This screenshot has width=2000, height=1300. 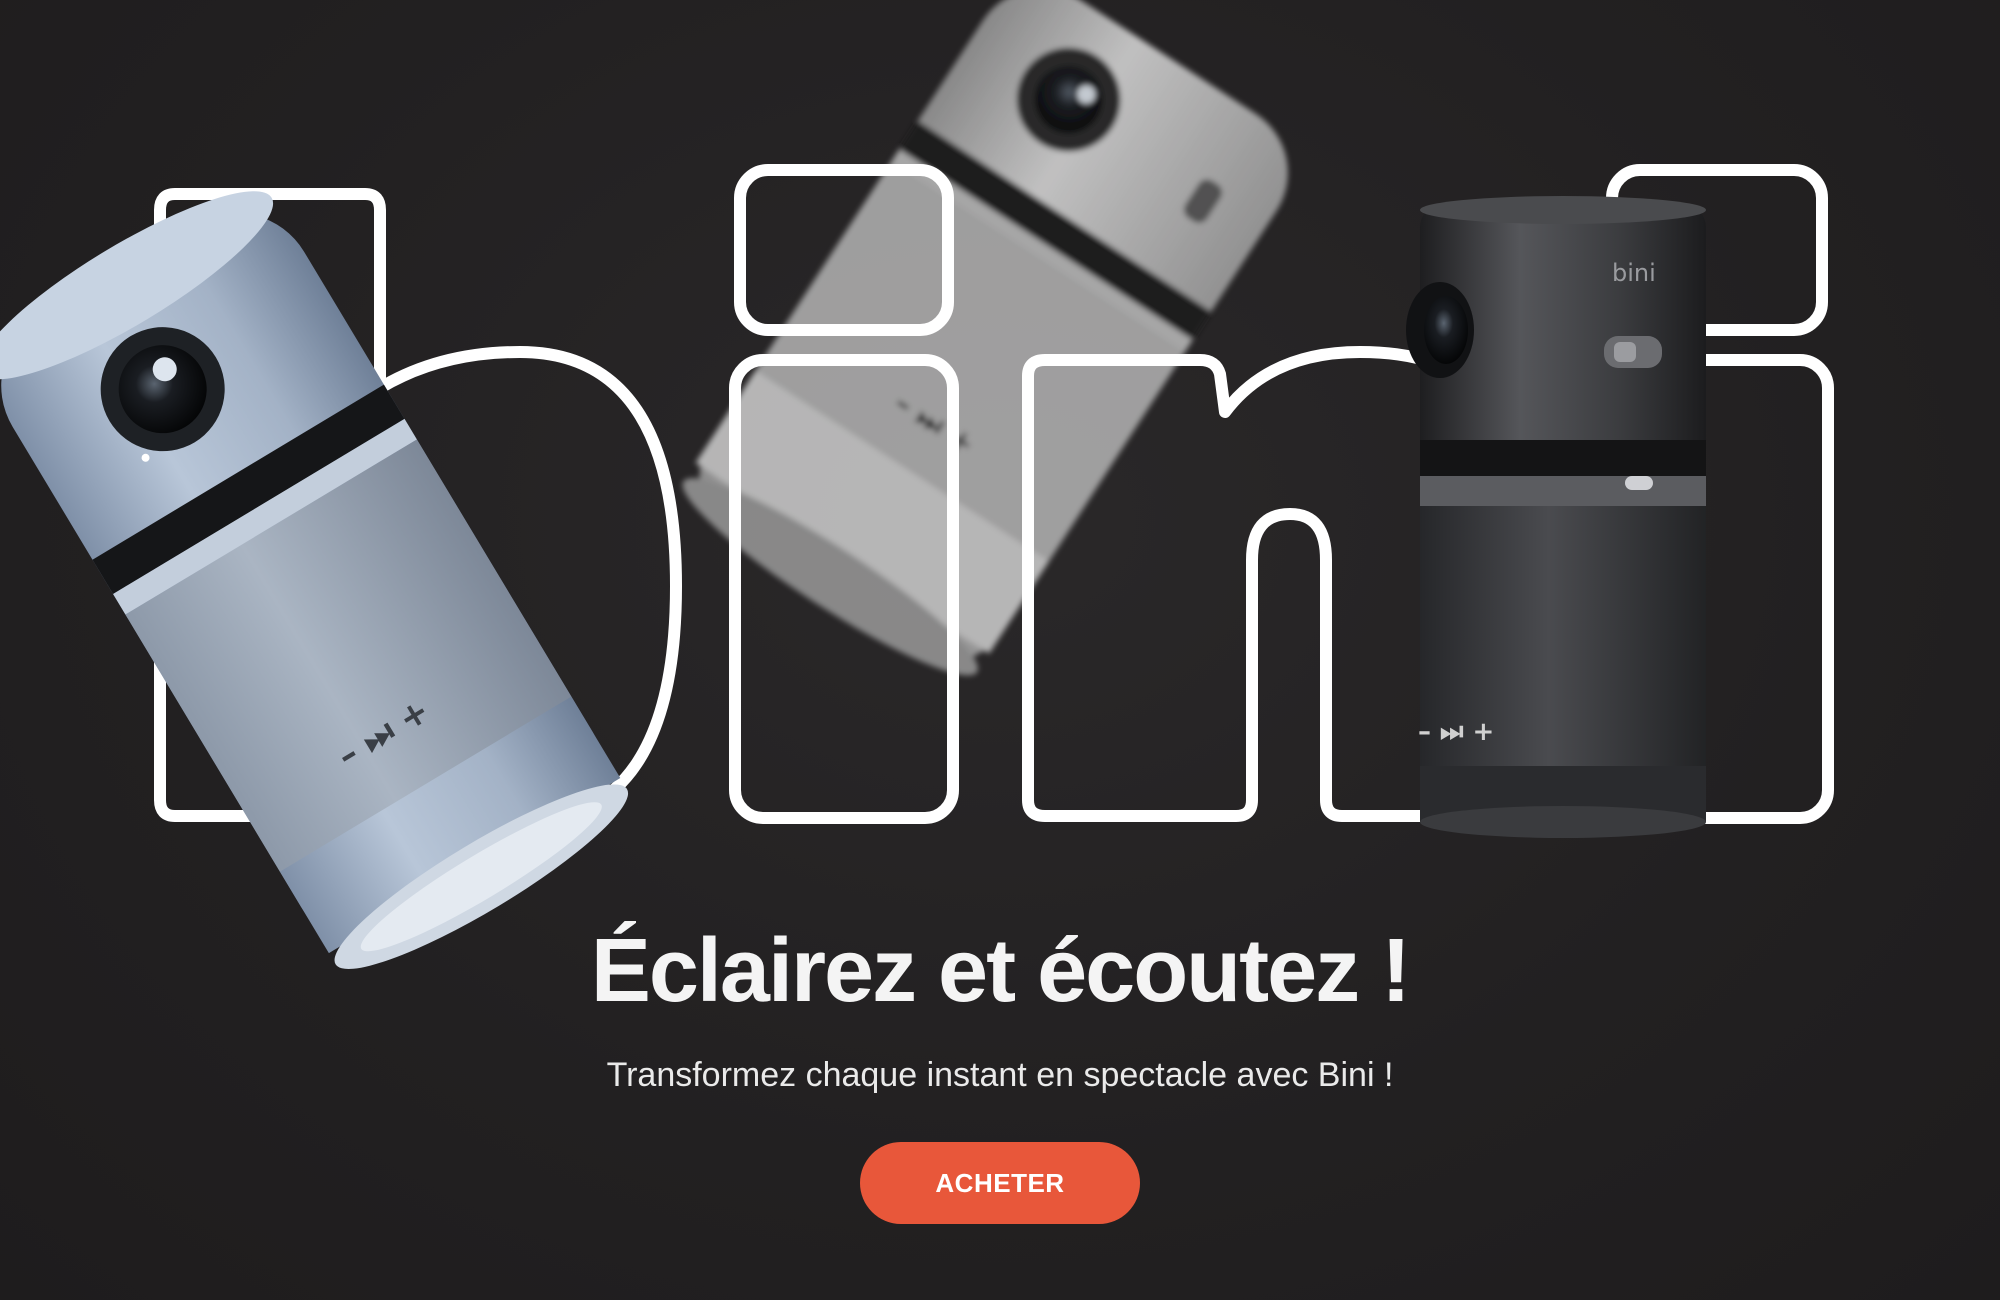 I want to click on hero-headline: Éclairez et écoutez !, so click(x=1000, y=971).